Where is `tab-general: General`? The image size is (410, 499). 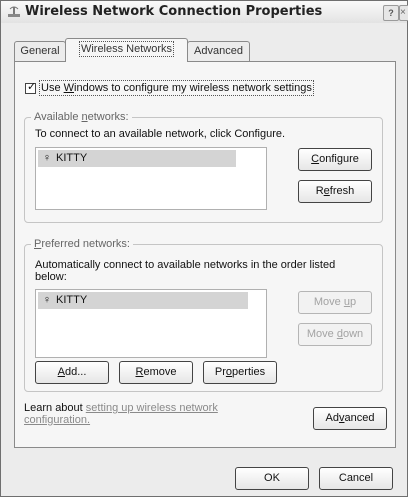
tab-general: General is located at coordinates (40, 51).